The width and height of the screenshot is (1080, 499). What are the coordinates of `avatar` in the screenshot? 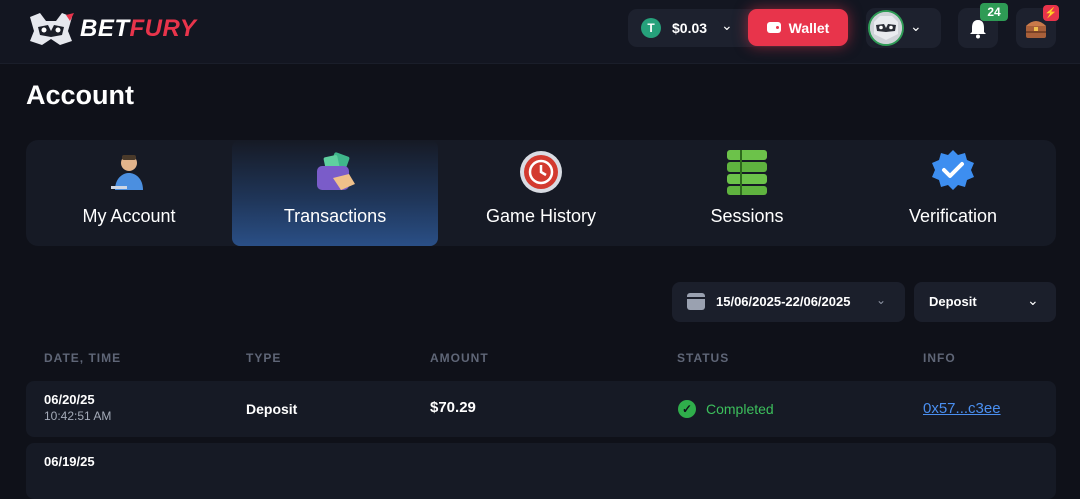 It's located at (886, 28).